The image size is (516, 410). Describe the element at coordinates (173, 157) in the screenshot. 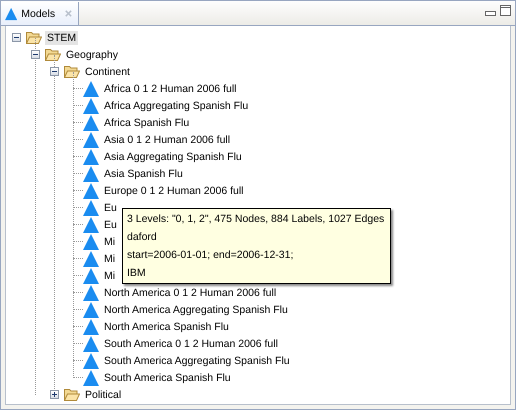

I see `tree-item: Asia Aggregating Spanish Flu` at that location.